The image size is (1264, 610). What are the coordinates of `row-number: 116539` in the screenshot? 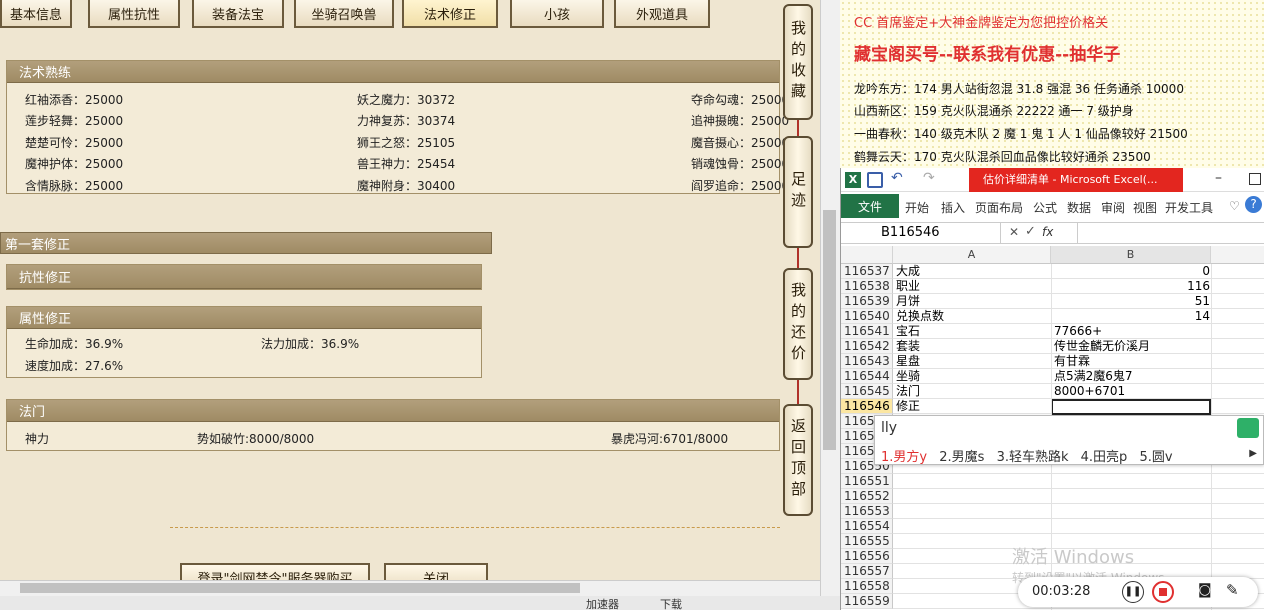 It's located at (867, 301).